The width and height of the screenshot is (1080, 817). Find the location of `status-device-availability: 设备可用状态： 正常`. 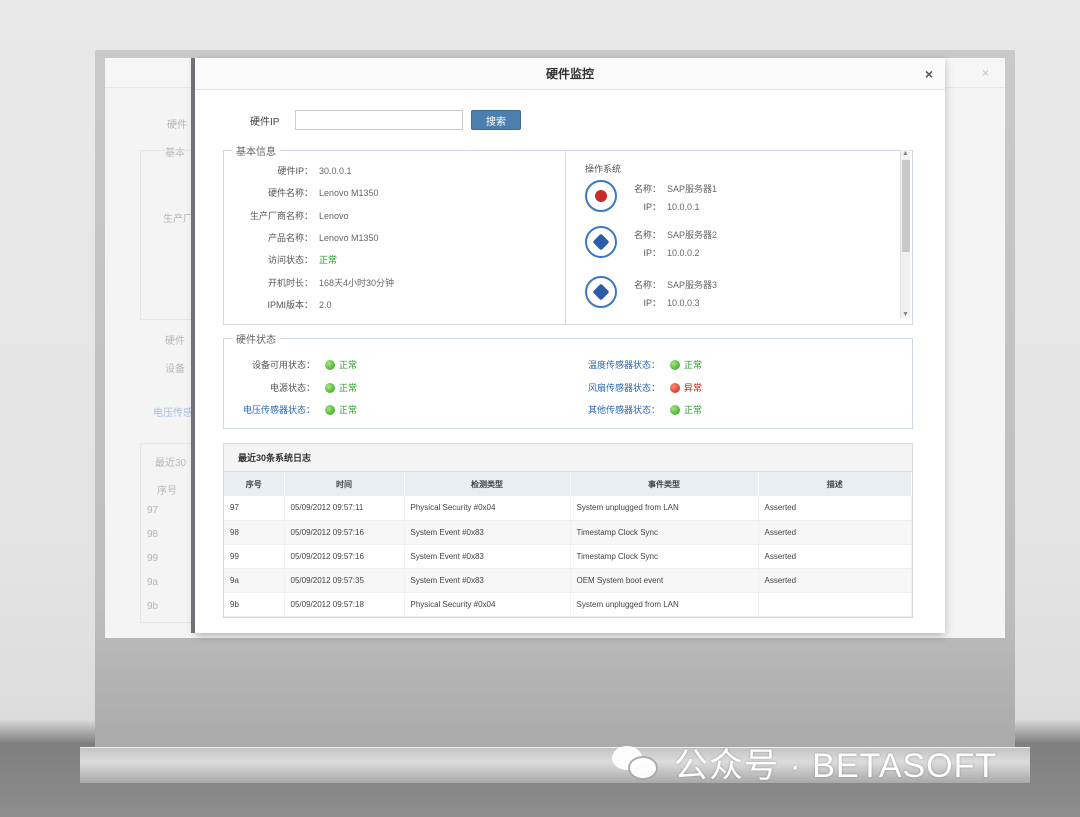

status-device-availability: 设备可用状态： 正常 is located at coordinates (304, 364).